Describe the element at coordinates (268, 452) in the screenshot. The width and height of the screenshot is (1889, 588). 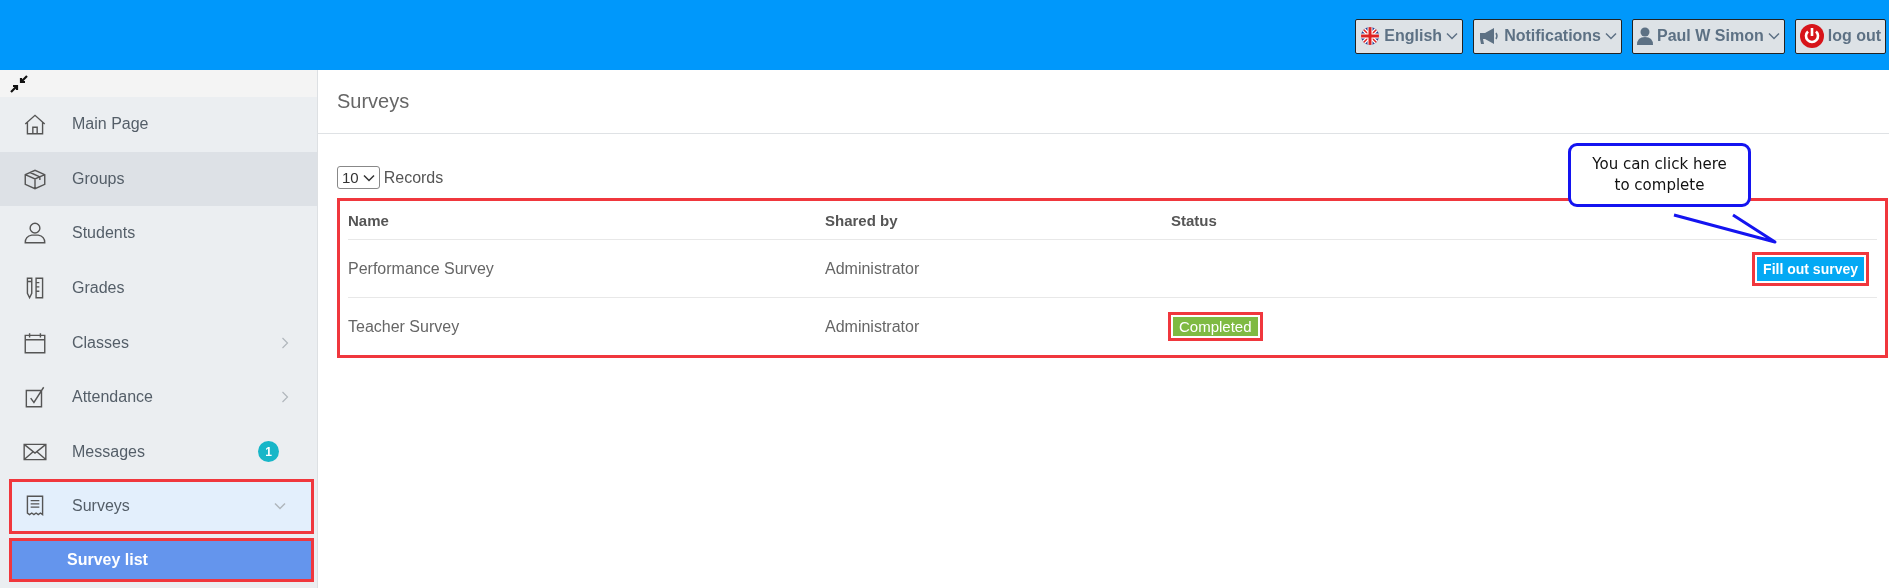
I see `unread-badge: 1` at that location.